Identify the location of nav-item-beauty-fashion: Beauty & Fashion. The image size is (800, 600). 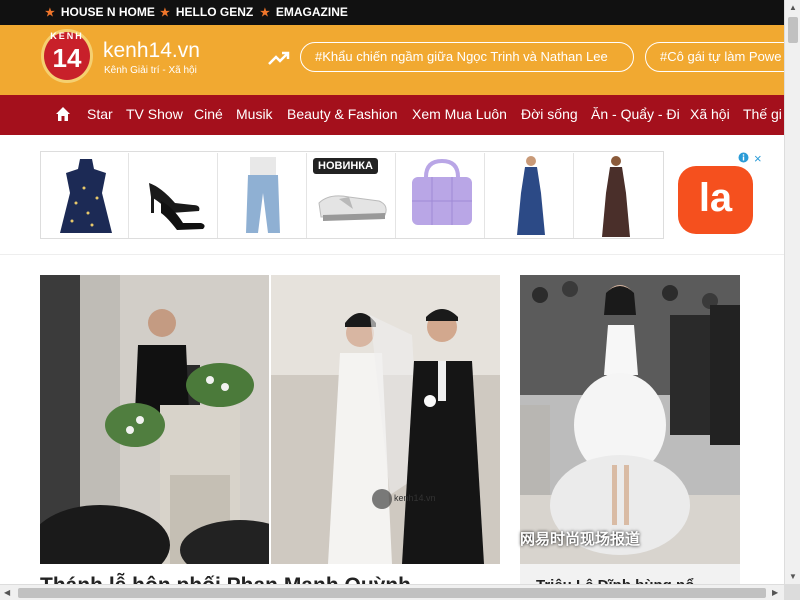
(342, 114).